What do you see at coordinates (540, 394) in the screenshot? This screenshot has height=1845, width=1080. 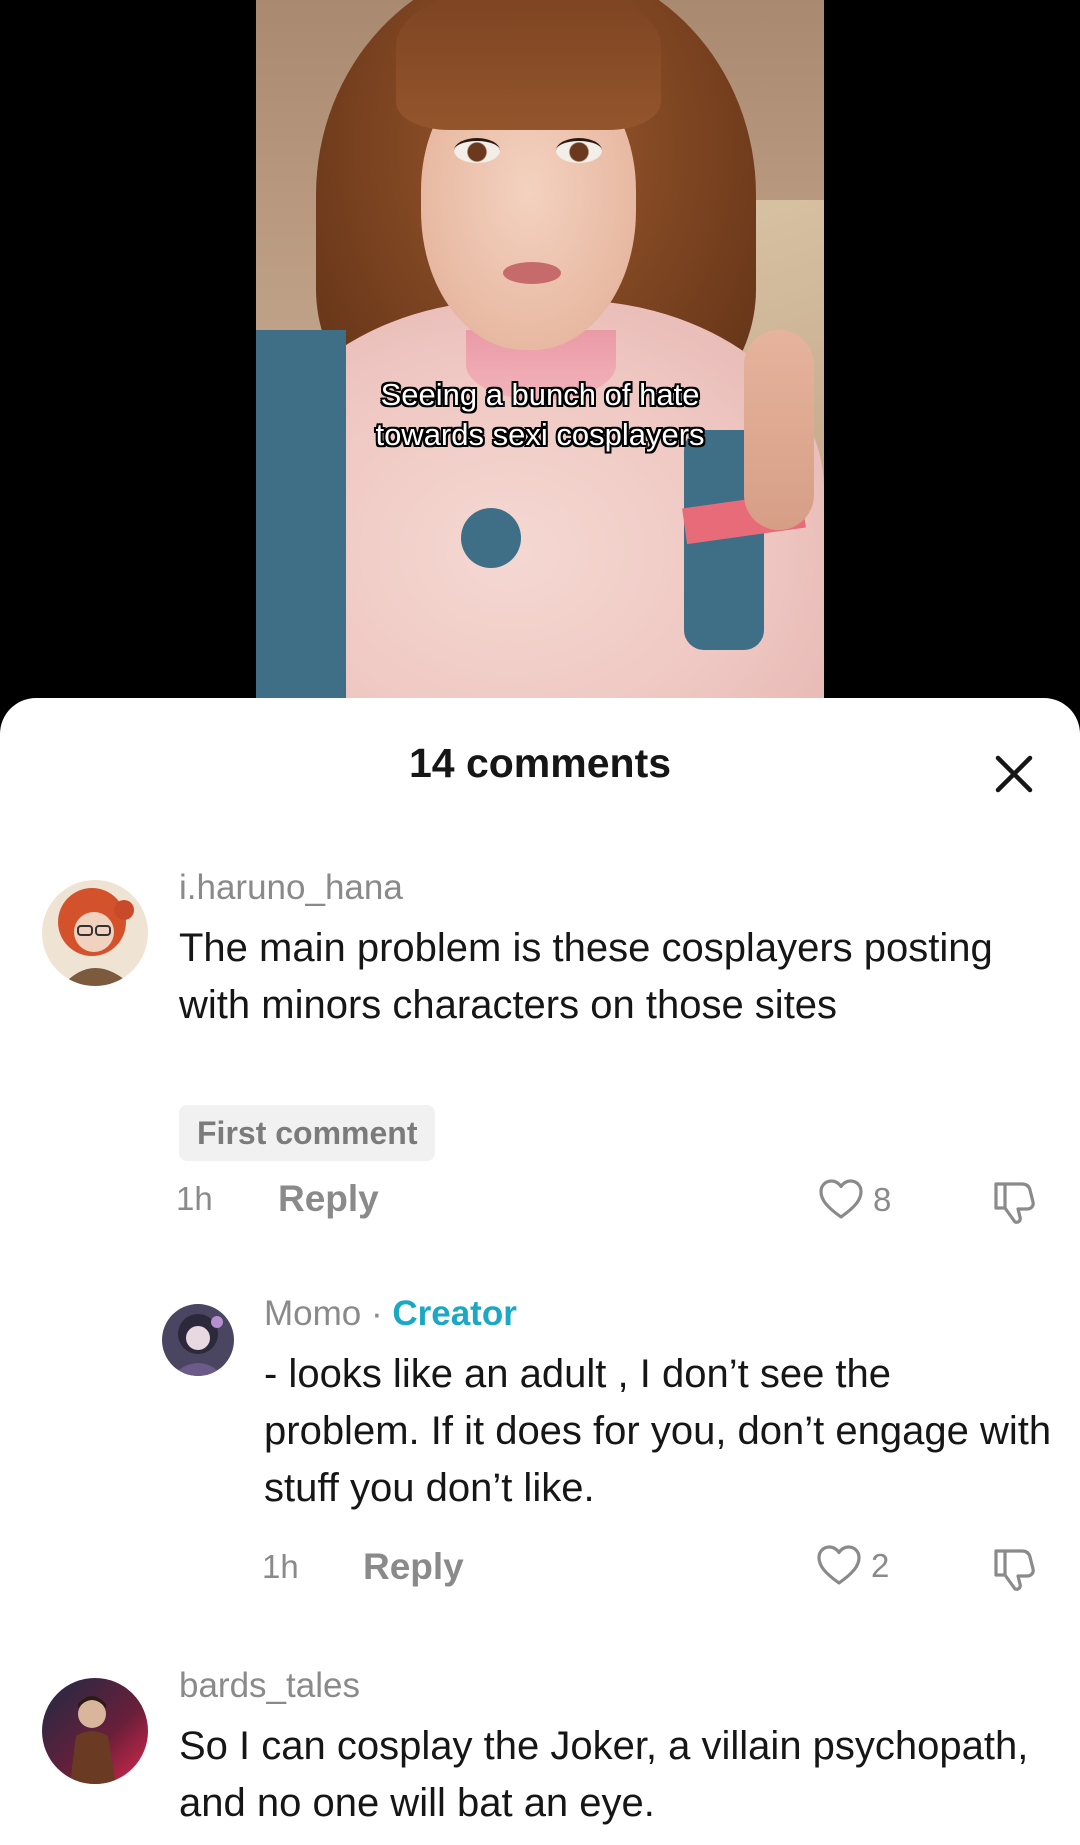 I see `caption-line: Seeing a bunch of hate` at bounding box center [540, 394].